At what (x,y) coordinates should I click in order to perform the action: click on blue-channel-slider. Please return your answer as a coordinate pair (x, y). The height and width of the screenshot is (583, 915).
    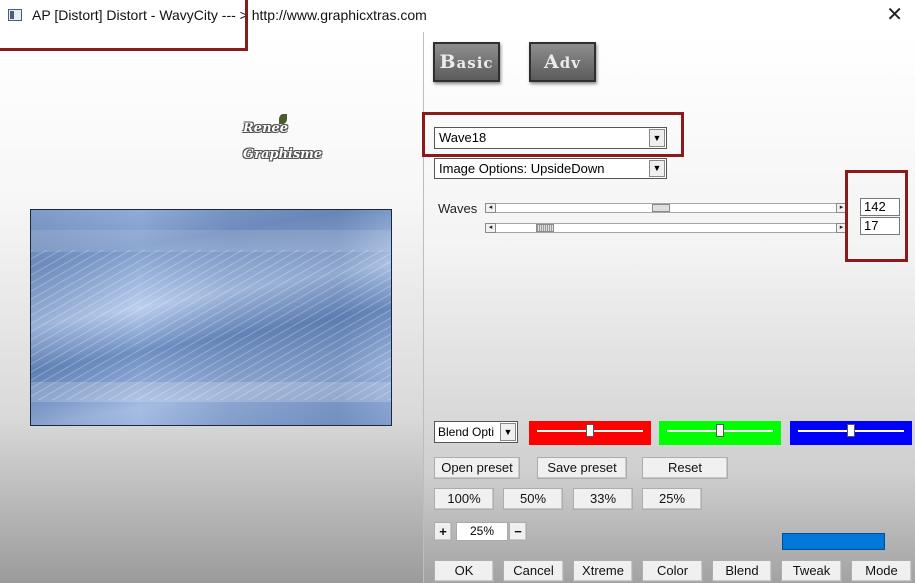
    Looking at the image, I should click on (851, 433).